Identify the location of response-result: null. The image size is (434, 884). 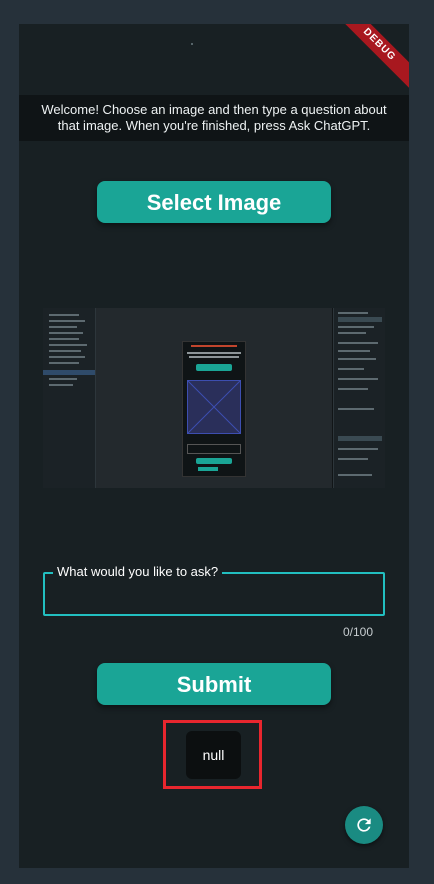
(213, 755).